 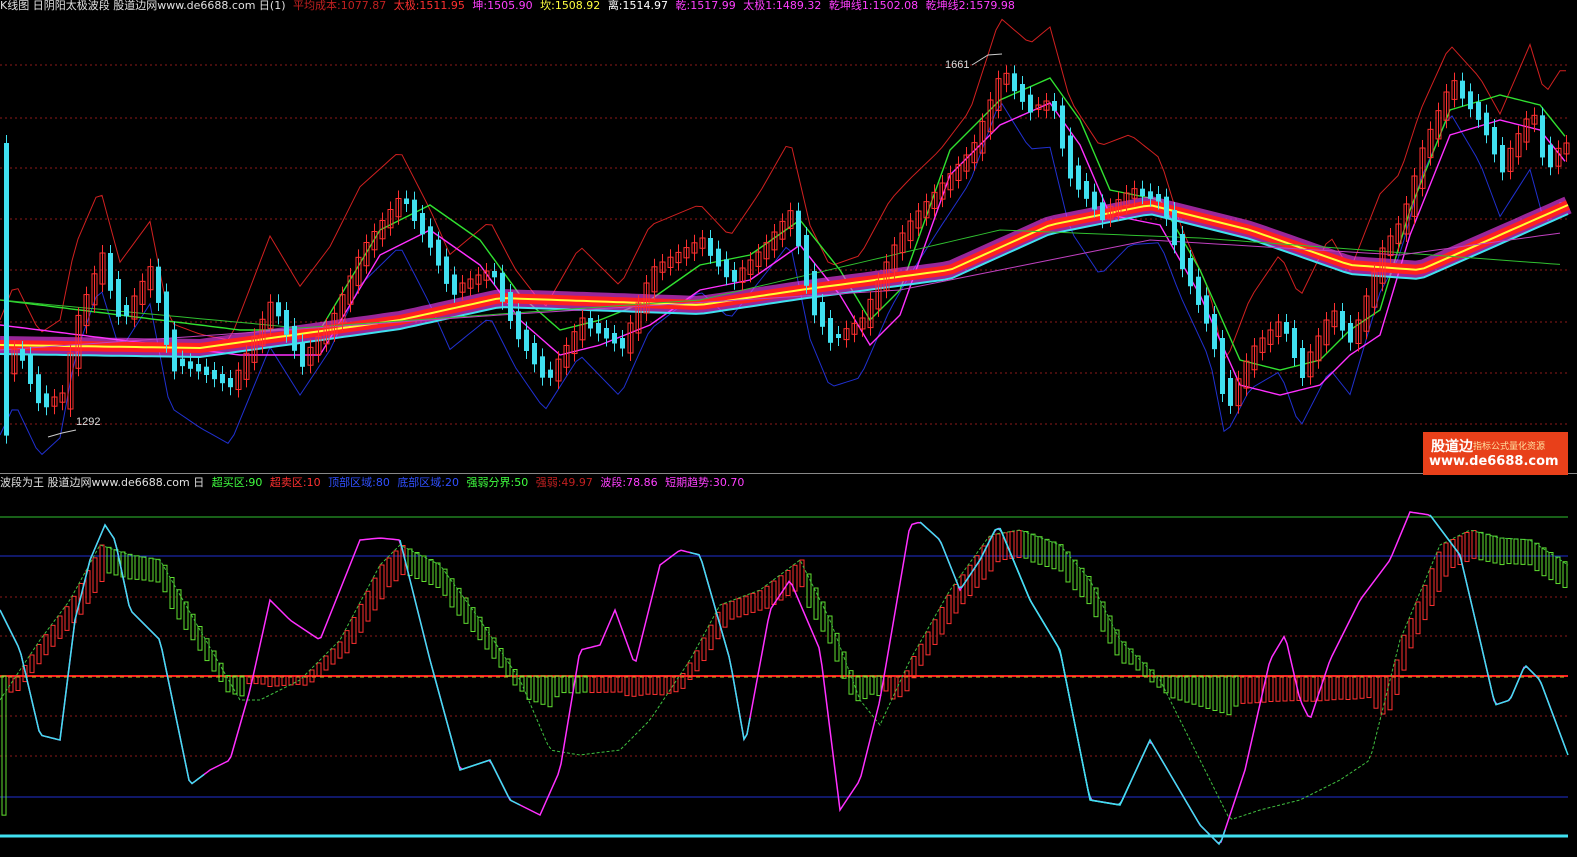 What do you see at coordinates (1494, 461) in the screenshot?
I see `watermark-url: www.de6688.com` at bounding box center [1494, 461].